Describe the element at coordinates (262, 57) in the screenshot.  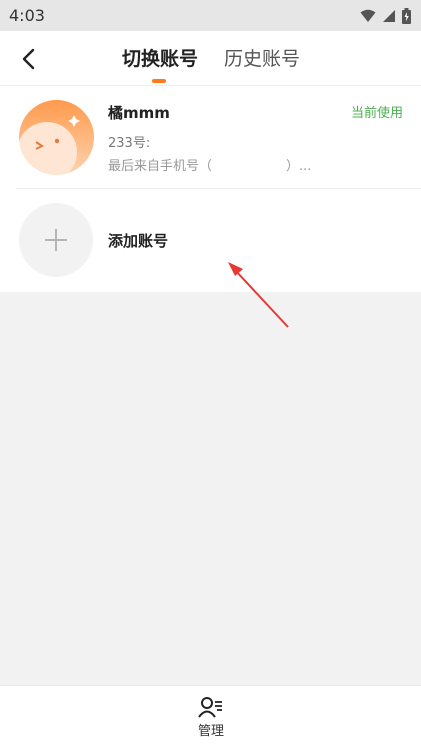
I see `tab-history-account: 历史账号` at that location.